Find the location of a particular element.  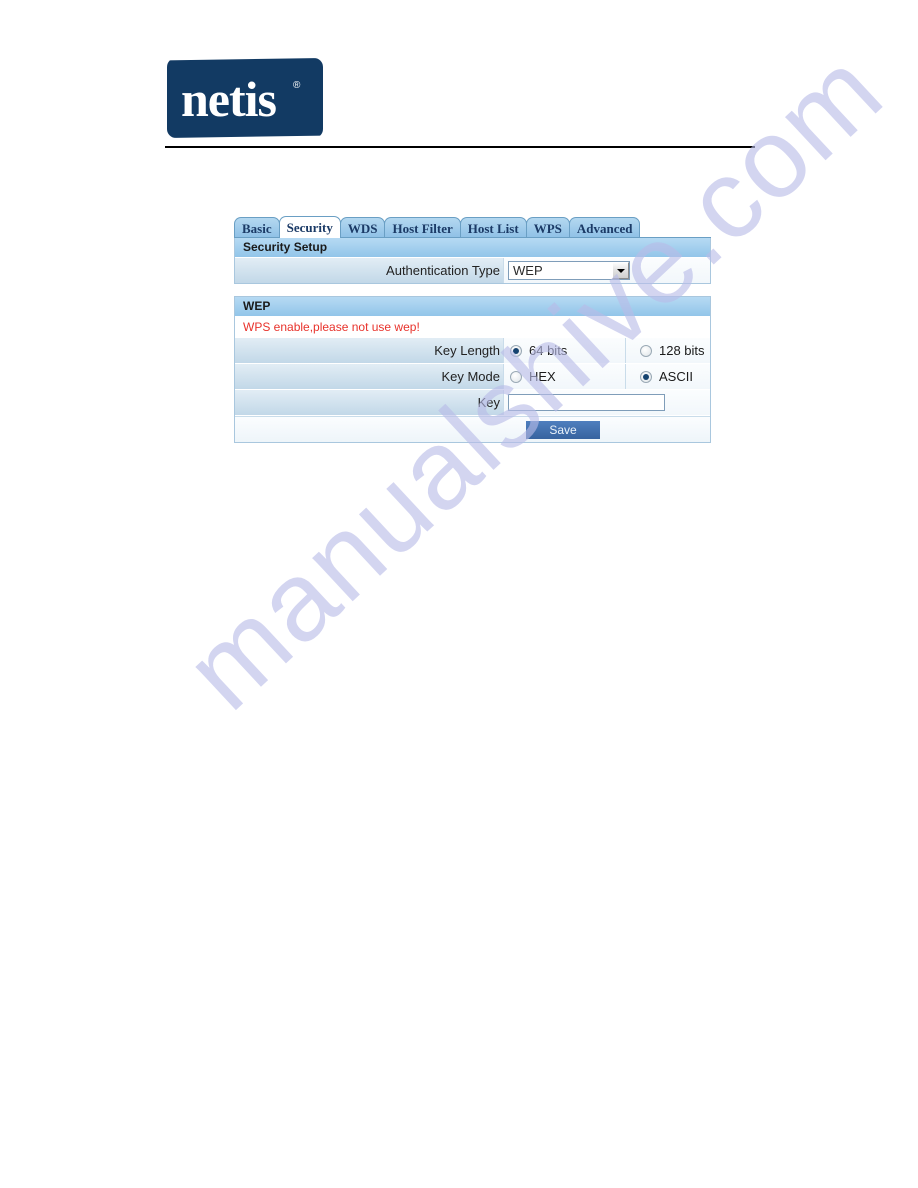

key-length-128-option: 128 bits is located at coordinates (668, 350).